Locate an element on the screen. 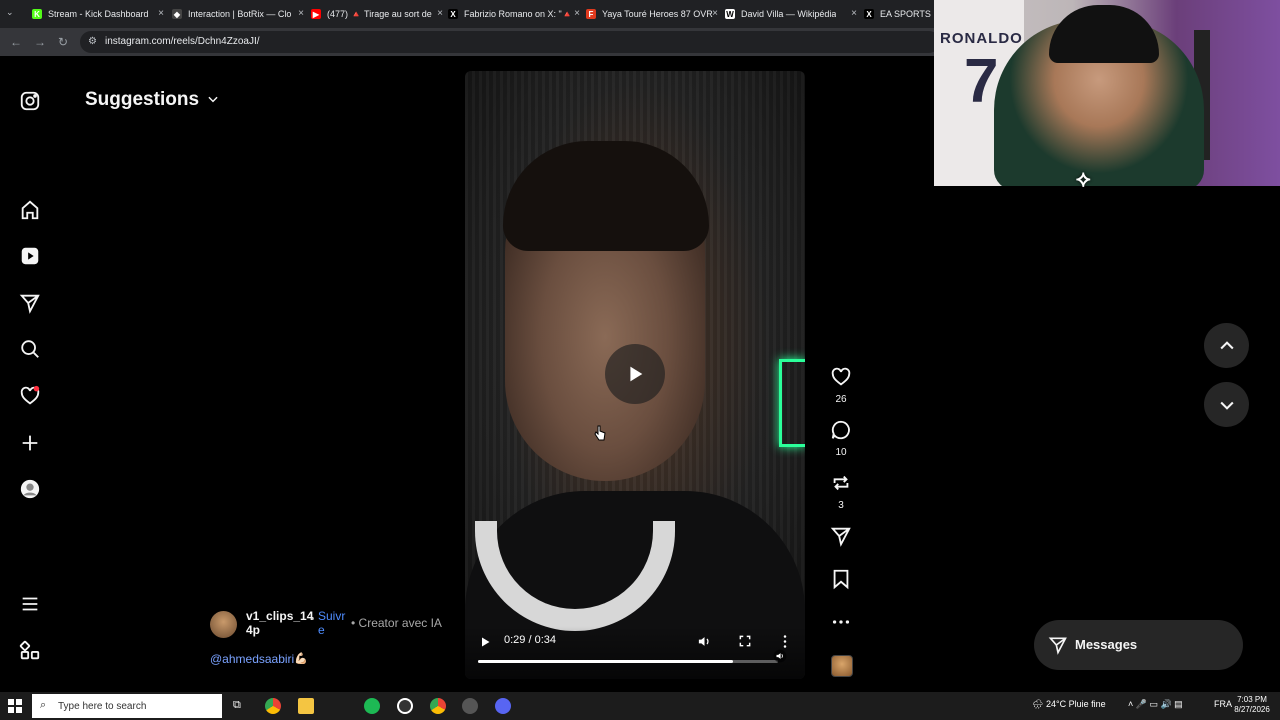 The width and height of the screenshot is (1280, 720). browser-tab: K Stream - Kick Dashboard × is located at coordinates (98, 14).